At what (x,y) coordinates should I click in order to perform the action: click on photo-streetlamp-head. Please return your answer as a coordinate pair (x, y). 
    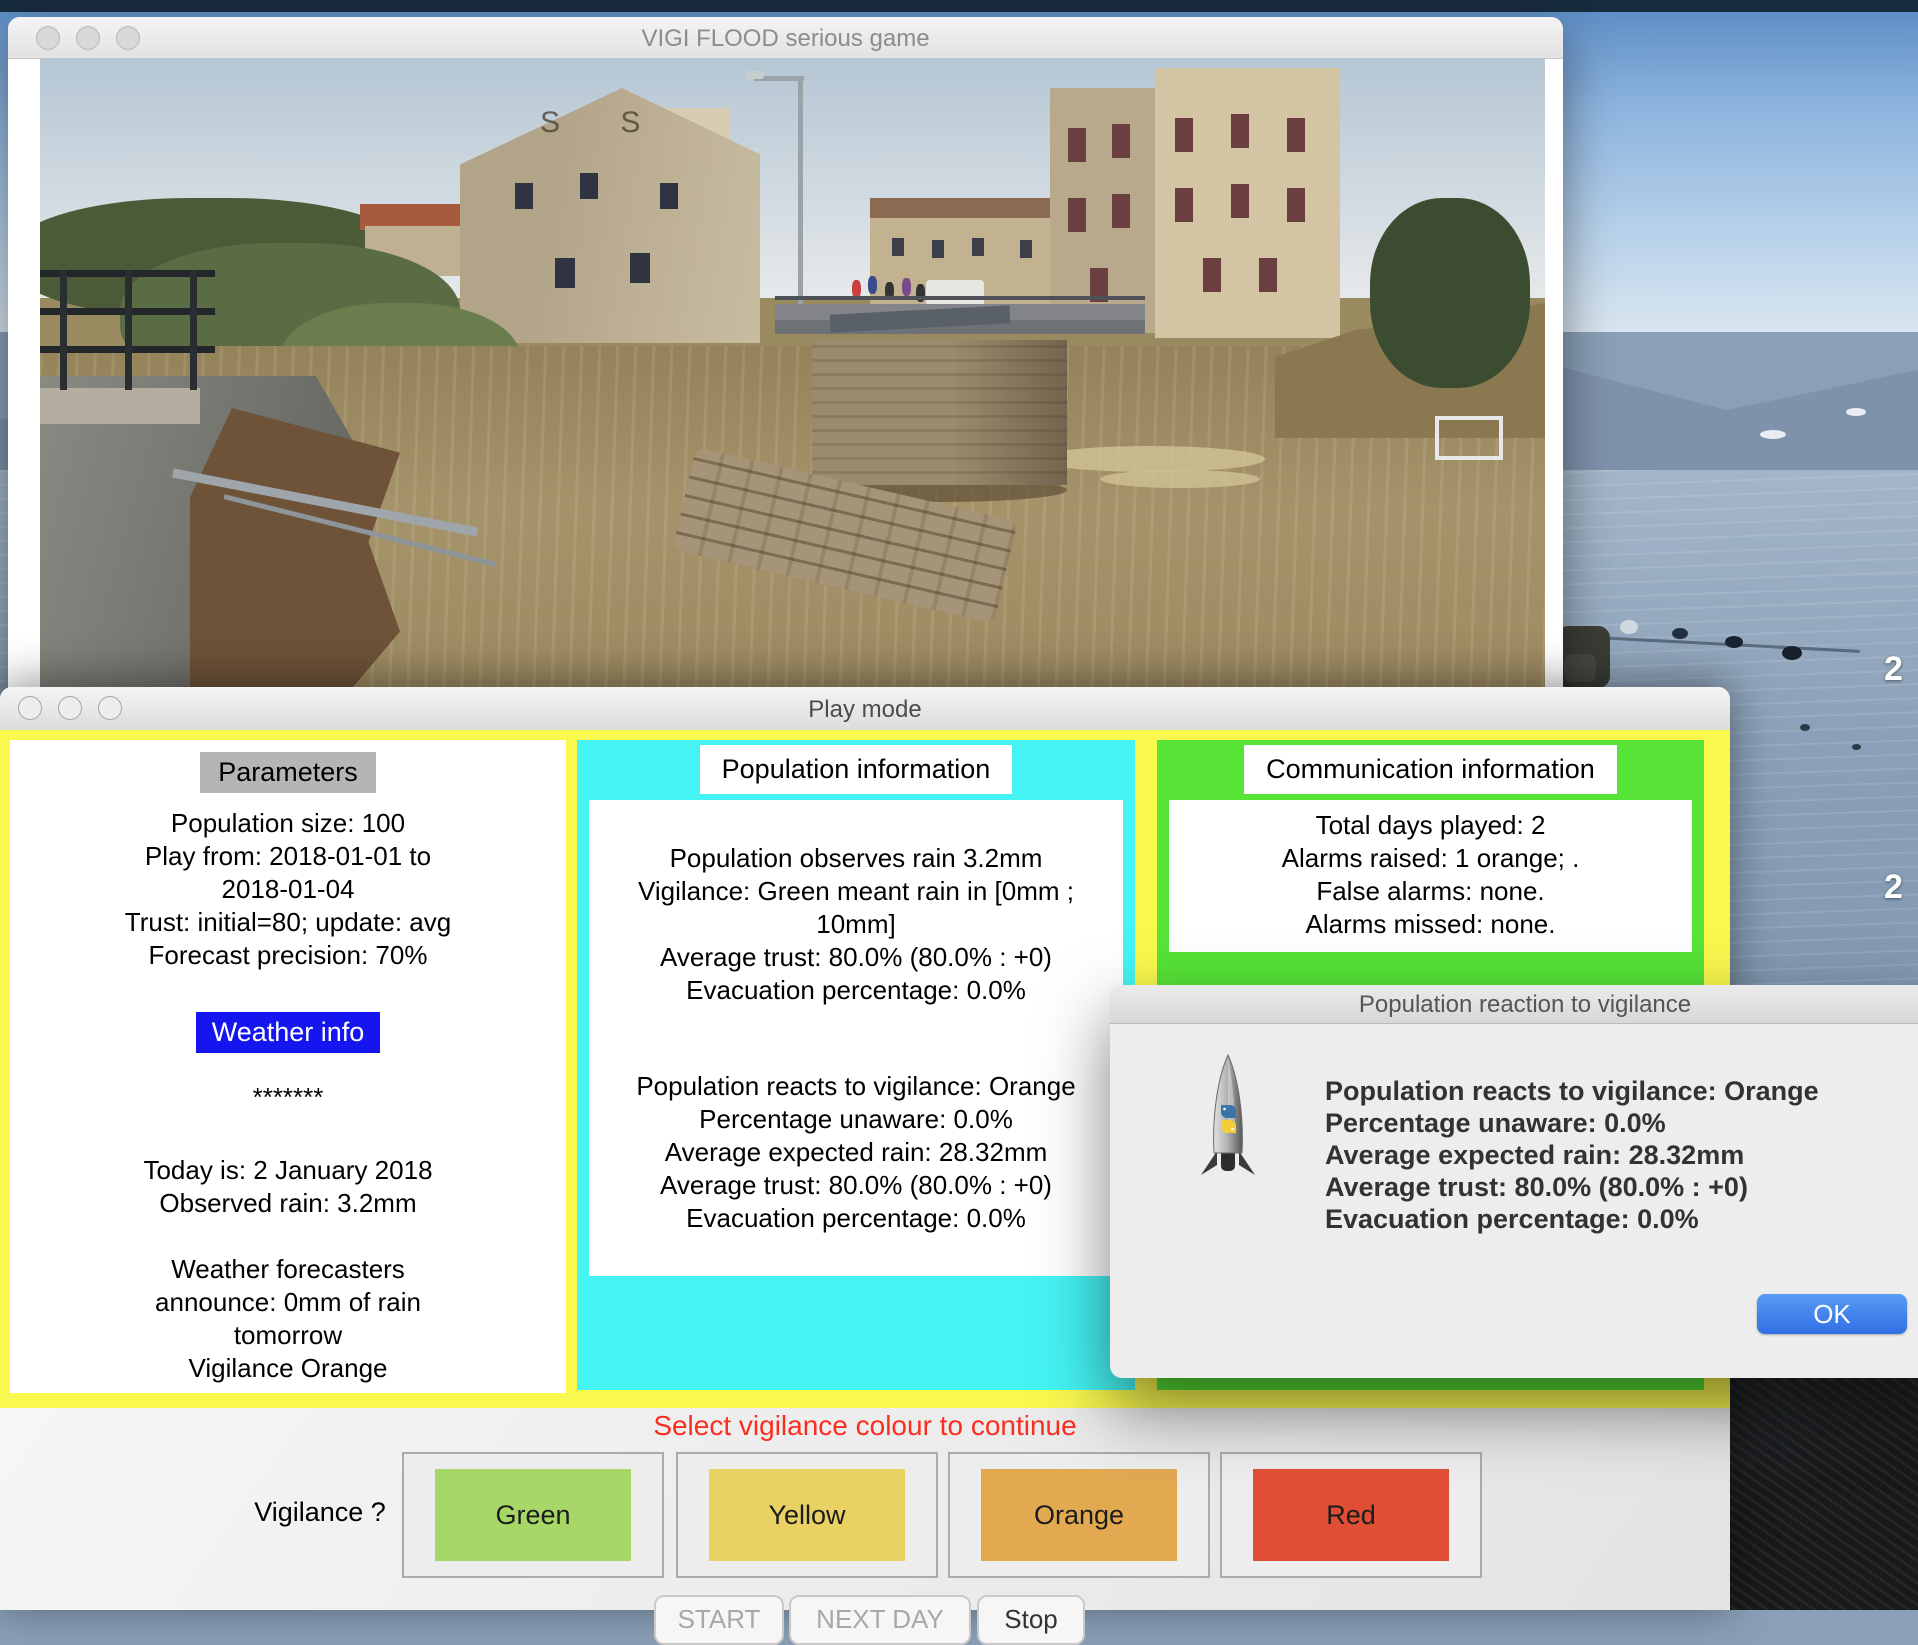
    Looking at the image, I should click on (755, 75).